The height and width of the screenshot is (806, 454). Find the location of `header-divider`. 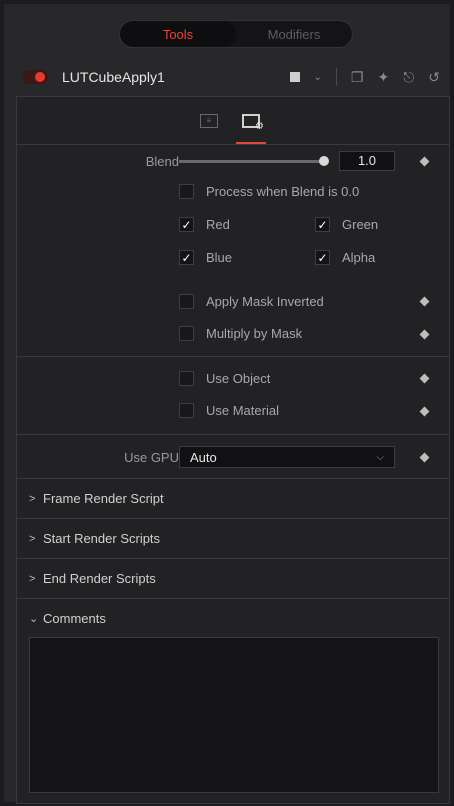

header-divider is located at coordinates (336, 77).